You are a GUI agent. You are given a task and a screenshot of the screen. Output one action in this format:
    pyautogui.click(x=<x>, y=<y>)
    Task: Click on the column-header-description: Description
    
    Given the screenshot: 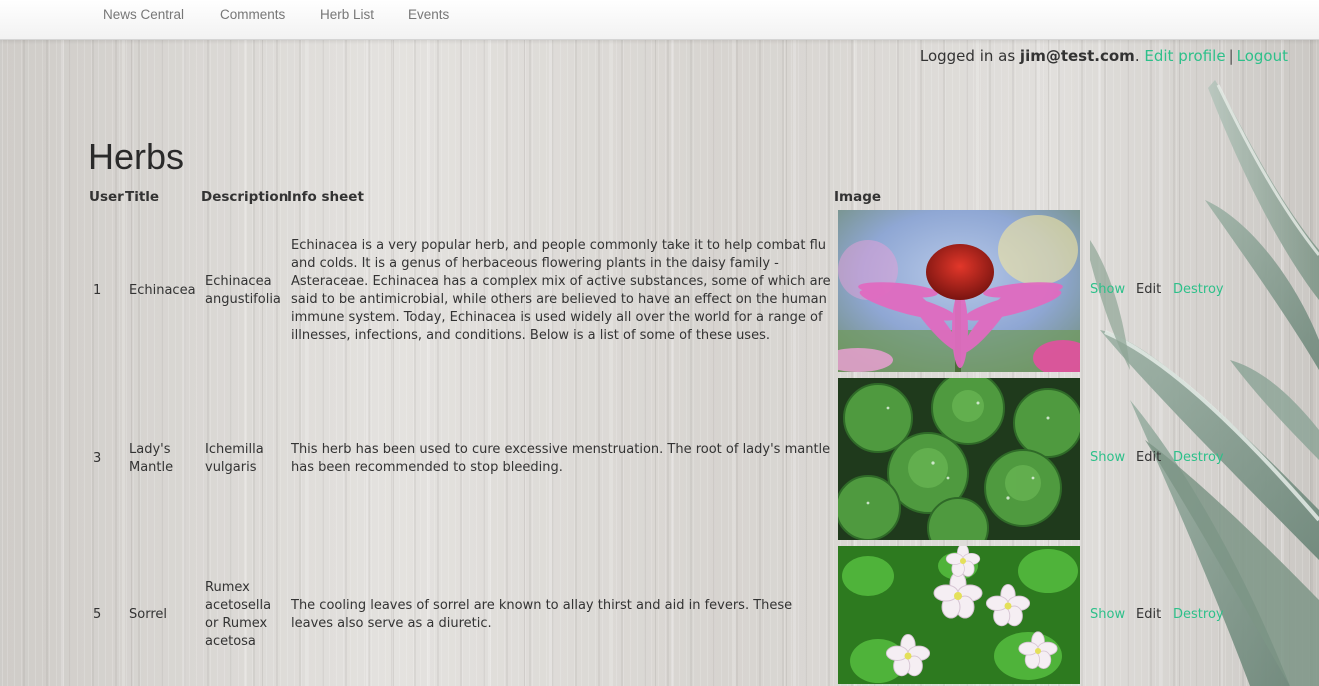 What is the action you would take?
    pyautogui.click(x=245, y=197)
    